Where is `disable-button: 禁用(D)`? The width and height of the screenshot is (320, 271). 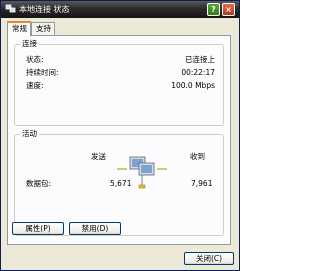 disable-button: 禁用(D) is located at coordinates (95, 228).